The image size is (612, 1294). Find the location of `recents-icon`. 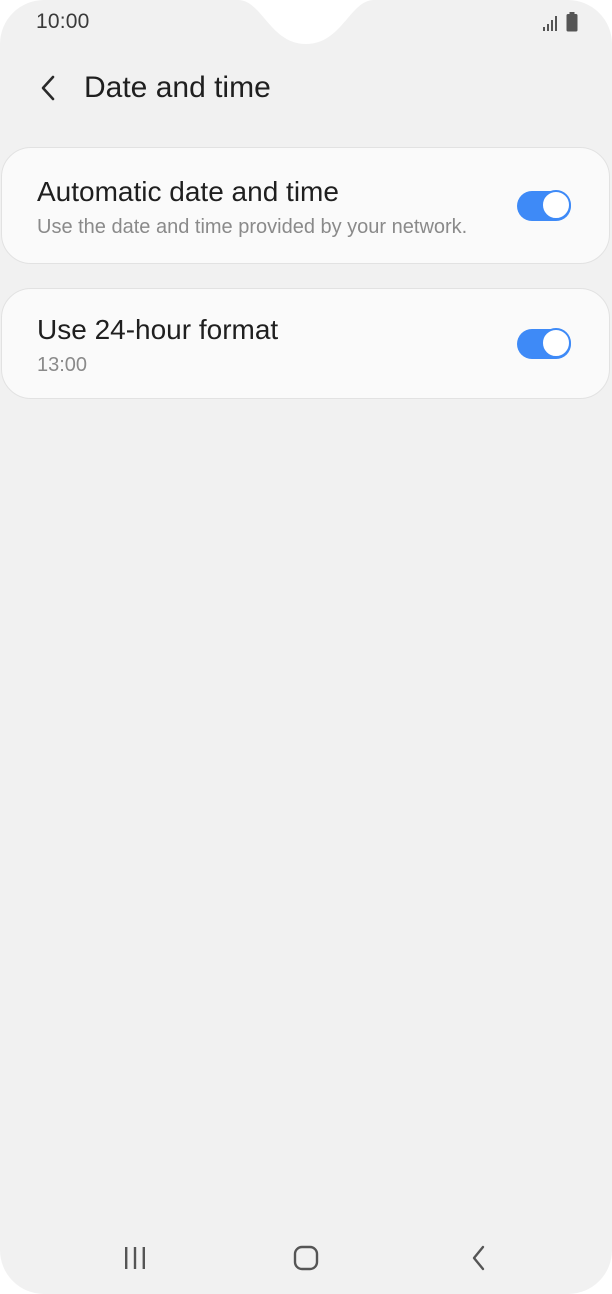

recents-icon is located at coordinates (135, 1258).